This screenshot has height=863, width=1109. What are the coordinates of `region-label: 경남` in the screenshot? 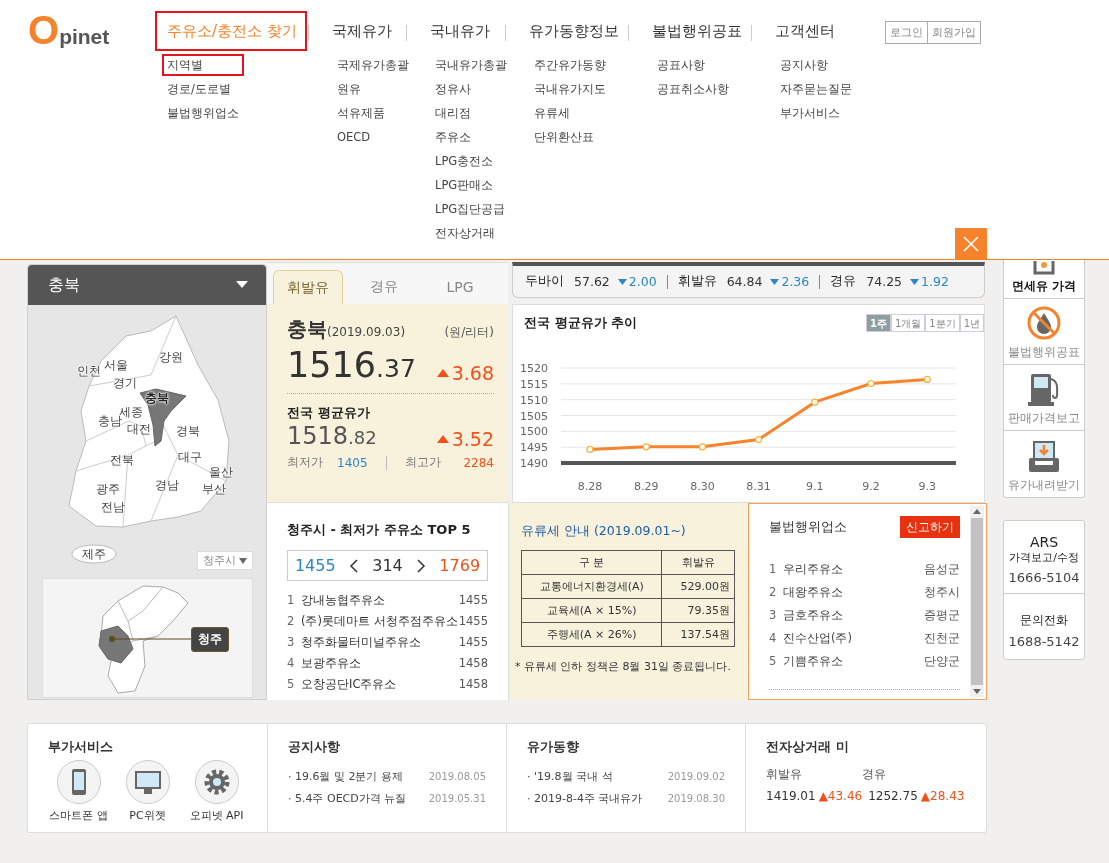 It's located at (167, 485).